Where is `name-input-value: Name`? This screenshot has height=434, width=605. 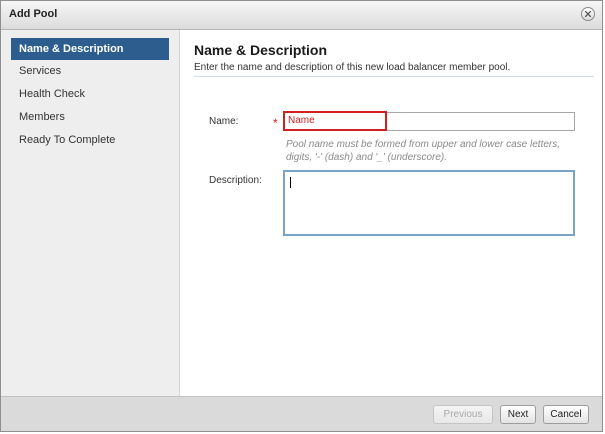 name-input-value: Name is located at coordinates (301, 120).